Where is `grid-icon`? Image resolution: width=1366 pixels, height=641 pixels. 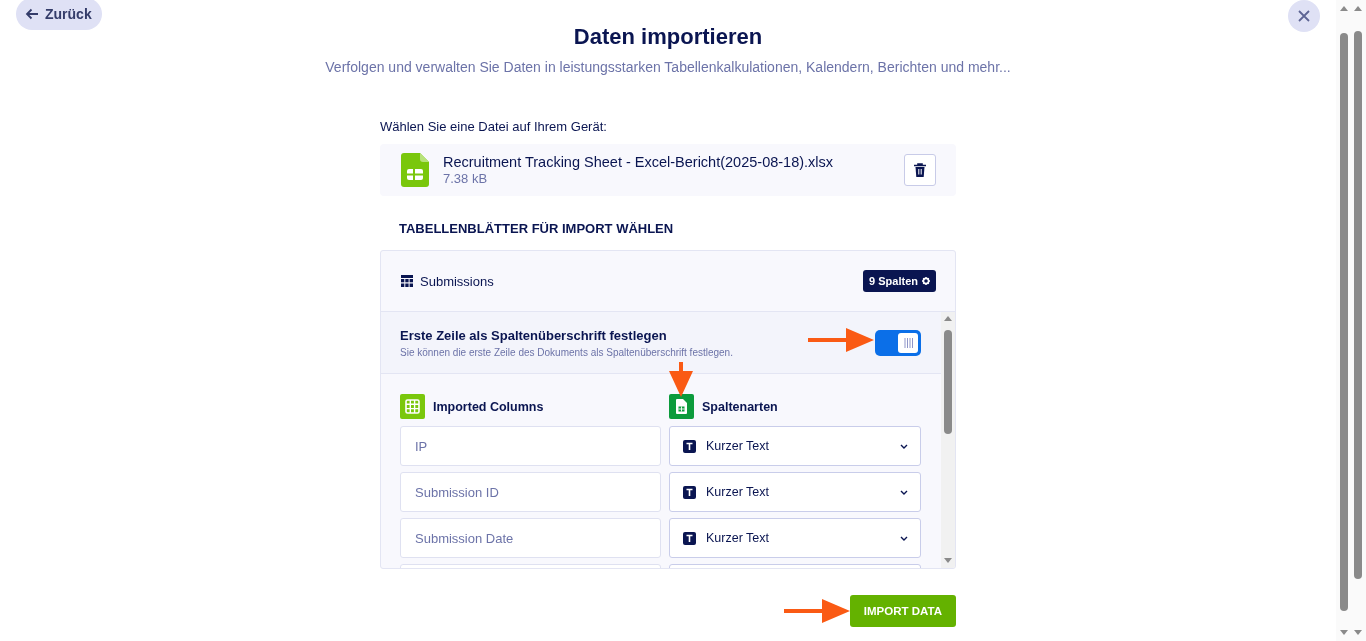
grid-icon is located at coordinates (412, 406).